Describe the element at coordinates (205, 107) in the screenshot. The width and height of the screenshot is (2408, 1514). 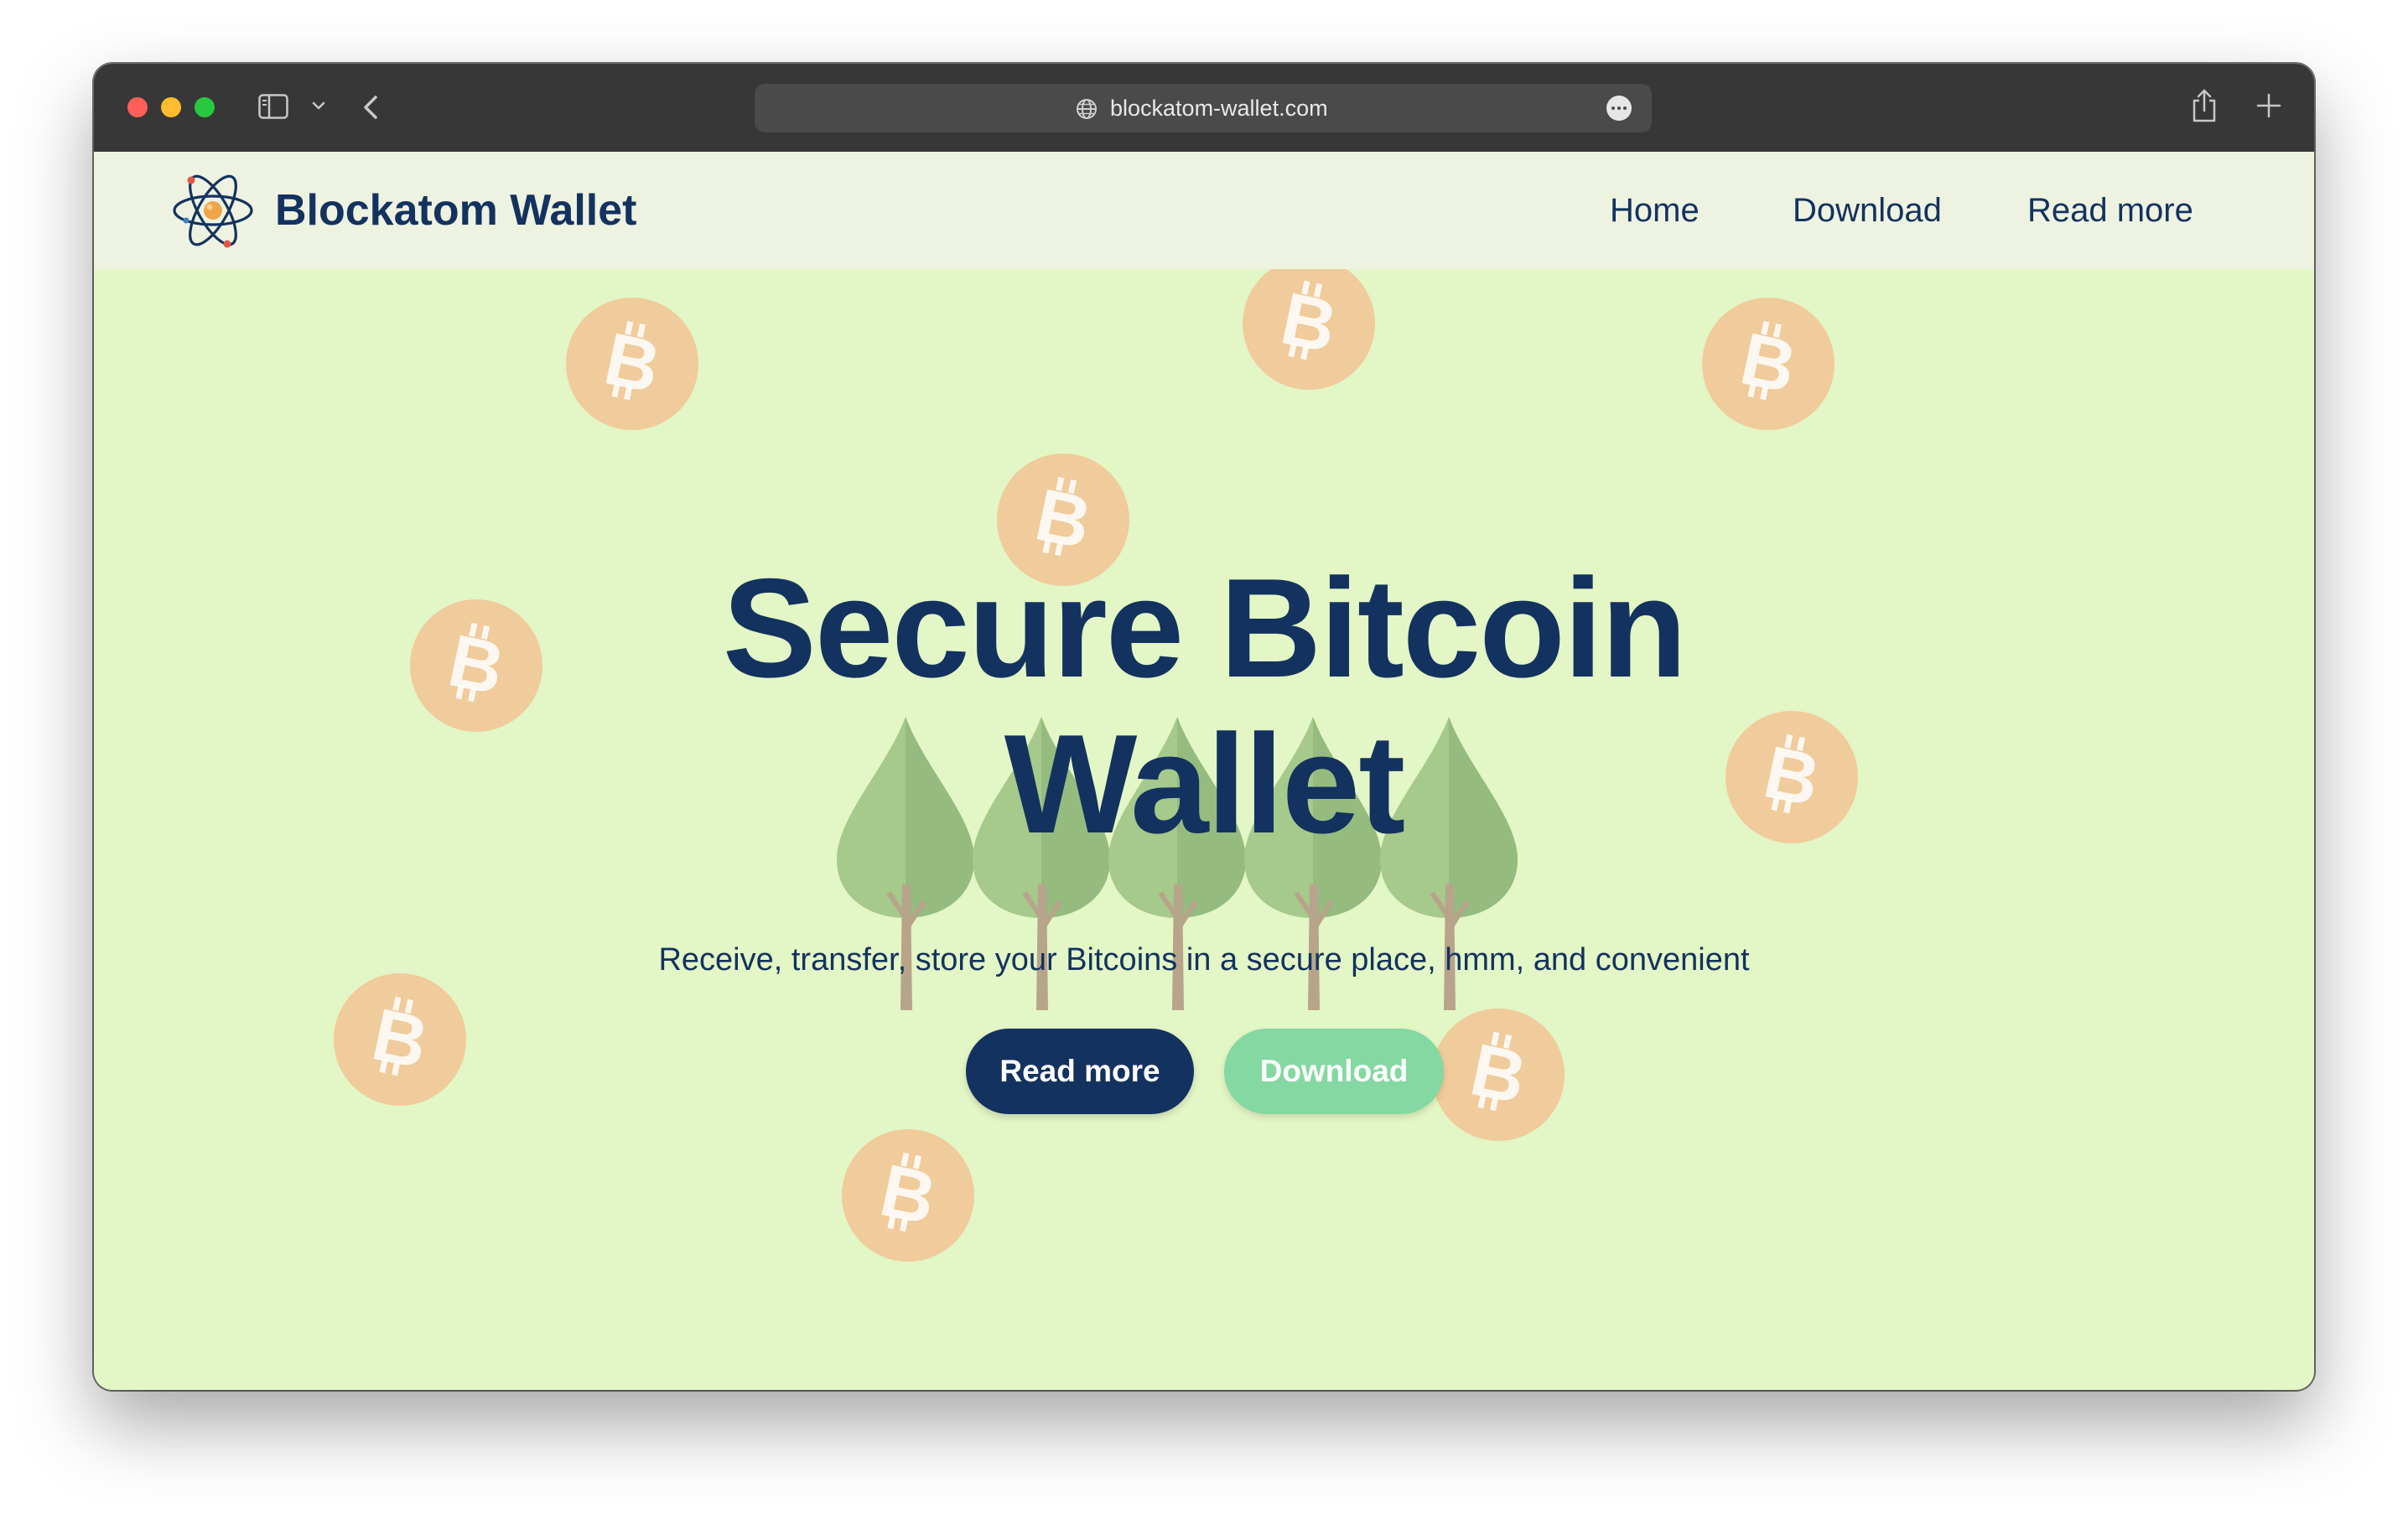
I see `zoom-window-button` at that location.